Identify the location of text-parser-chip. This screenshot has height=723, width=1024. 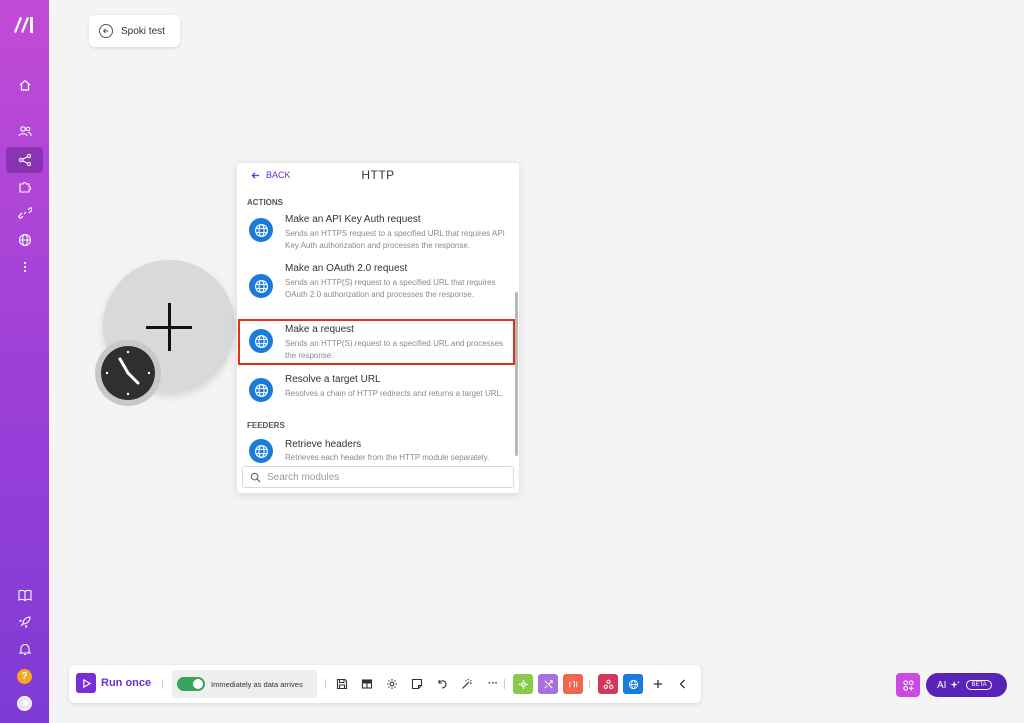
(573, 684).